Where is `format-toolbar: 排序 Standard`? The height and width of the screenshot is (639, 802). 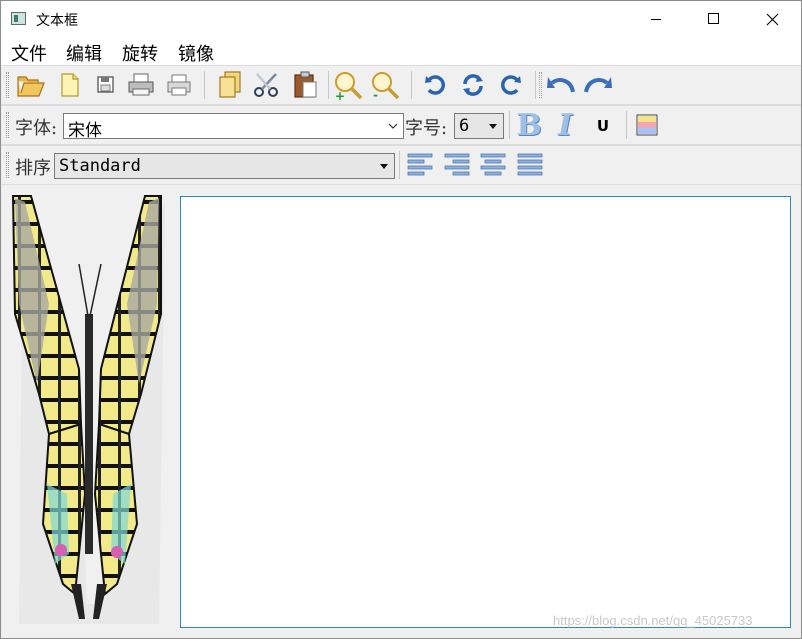
format-toolbar: 排序 Standard is located at coordinates (401, 165).